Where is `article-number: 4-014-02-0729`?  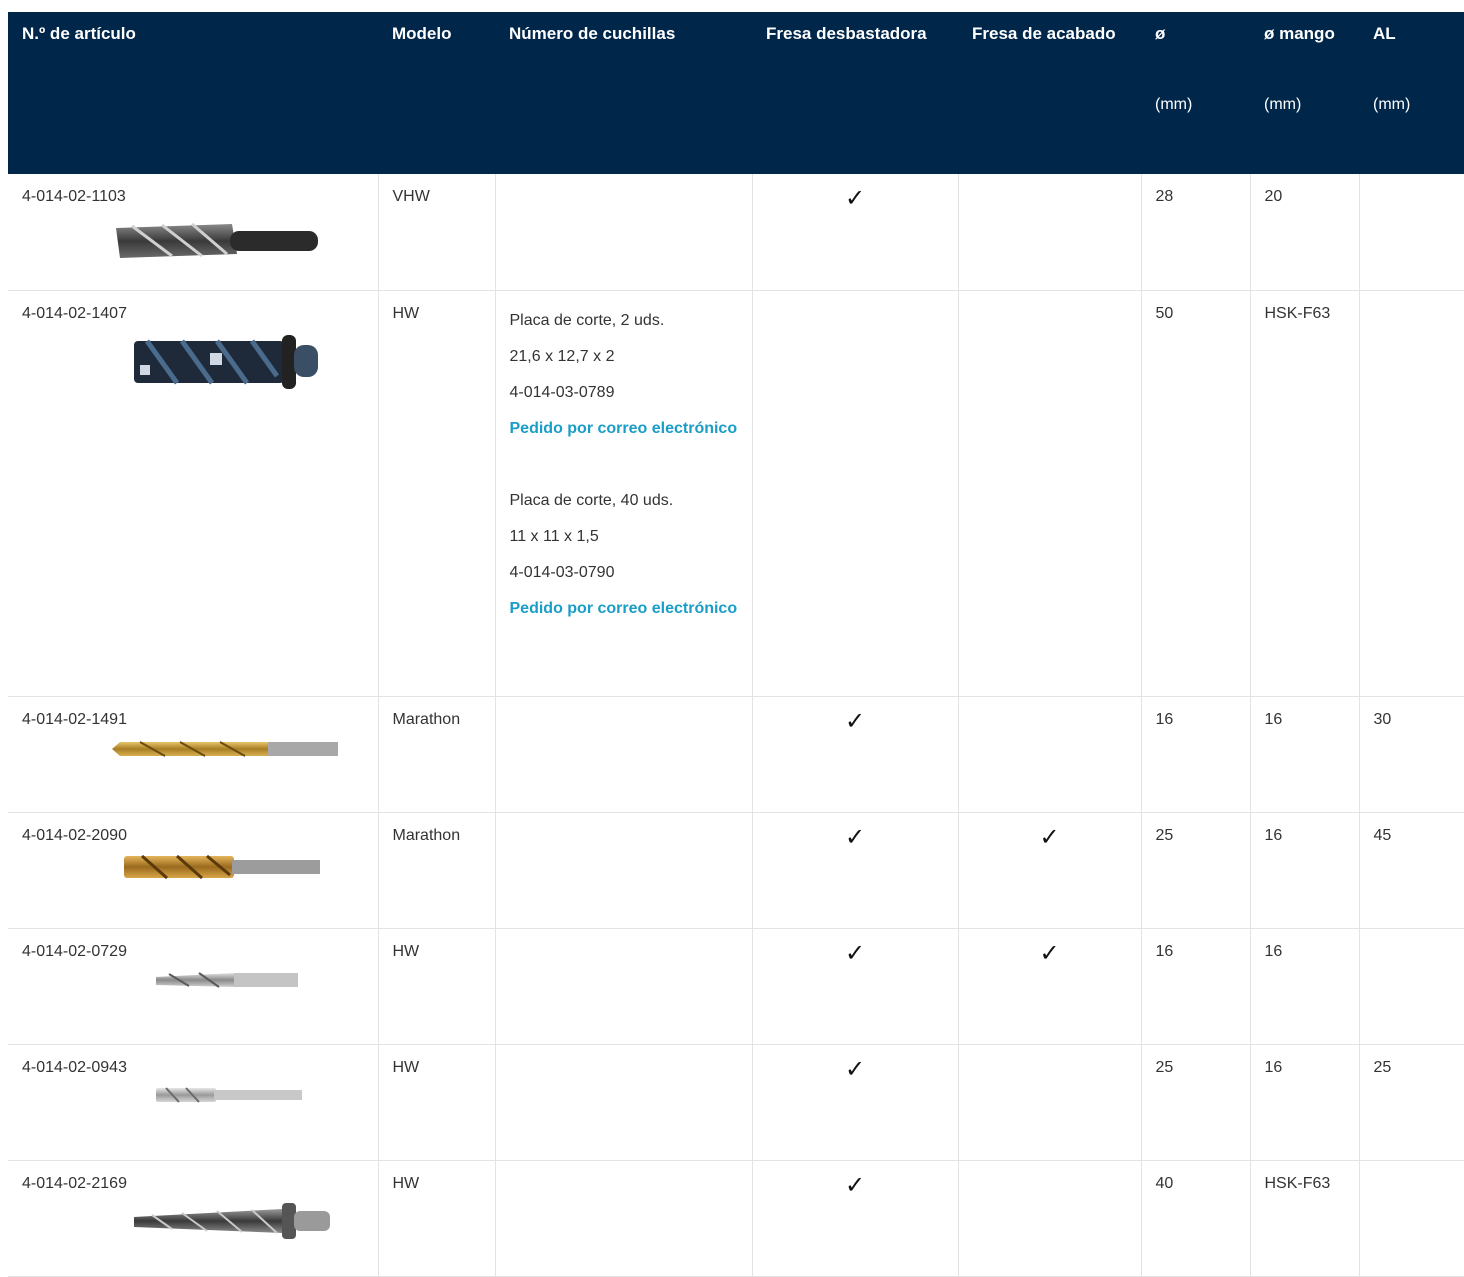
article-number: 4-014-02-0729 is located at coordinates (74, 951).